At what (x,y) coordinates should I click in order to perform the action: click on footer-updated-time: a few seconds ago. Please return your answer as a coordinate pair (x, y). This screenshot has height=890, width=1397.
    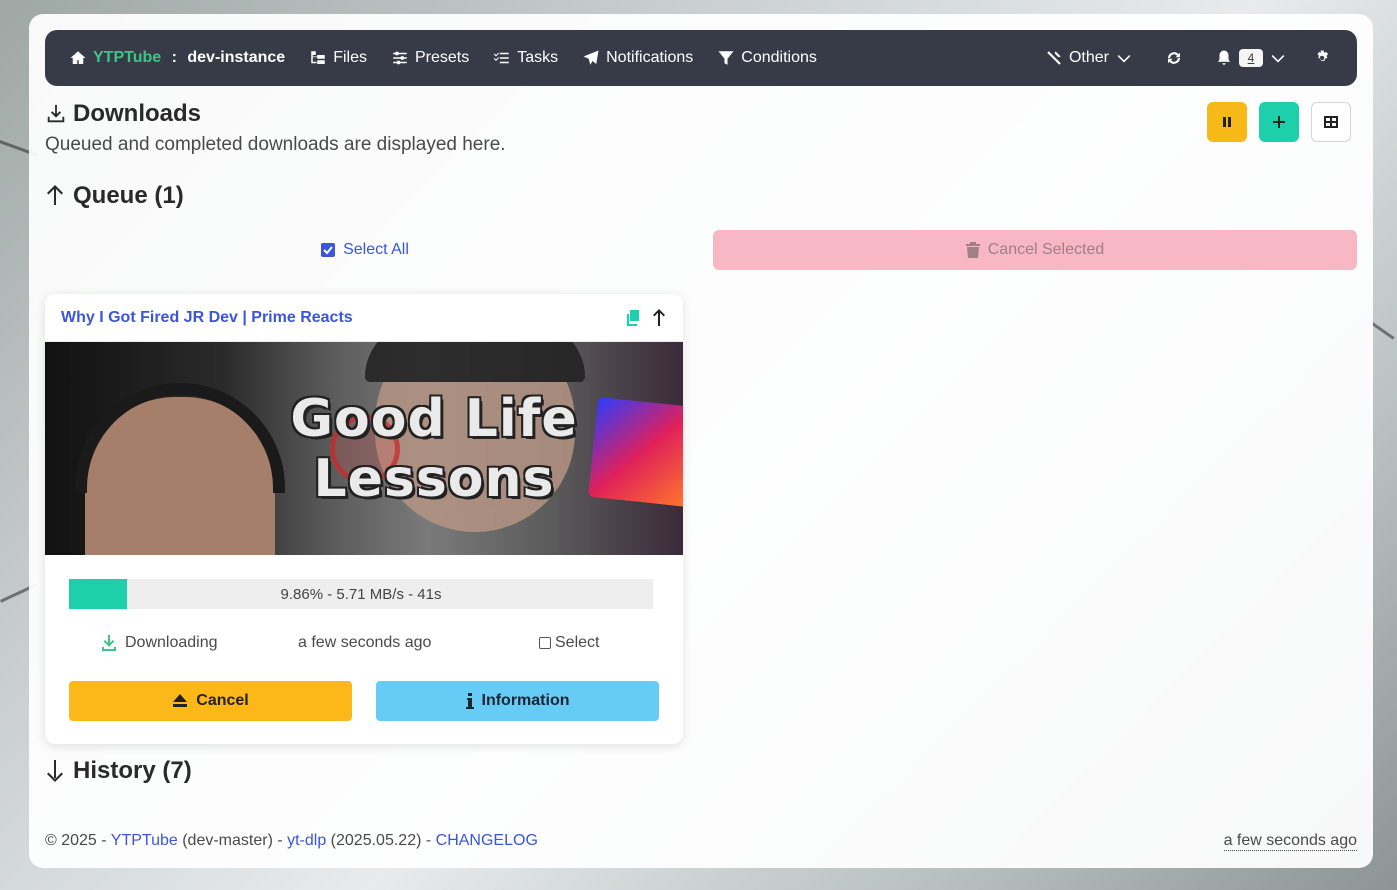
    Looking at the image, I should click on (1290, 841).